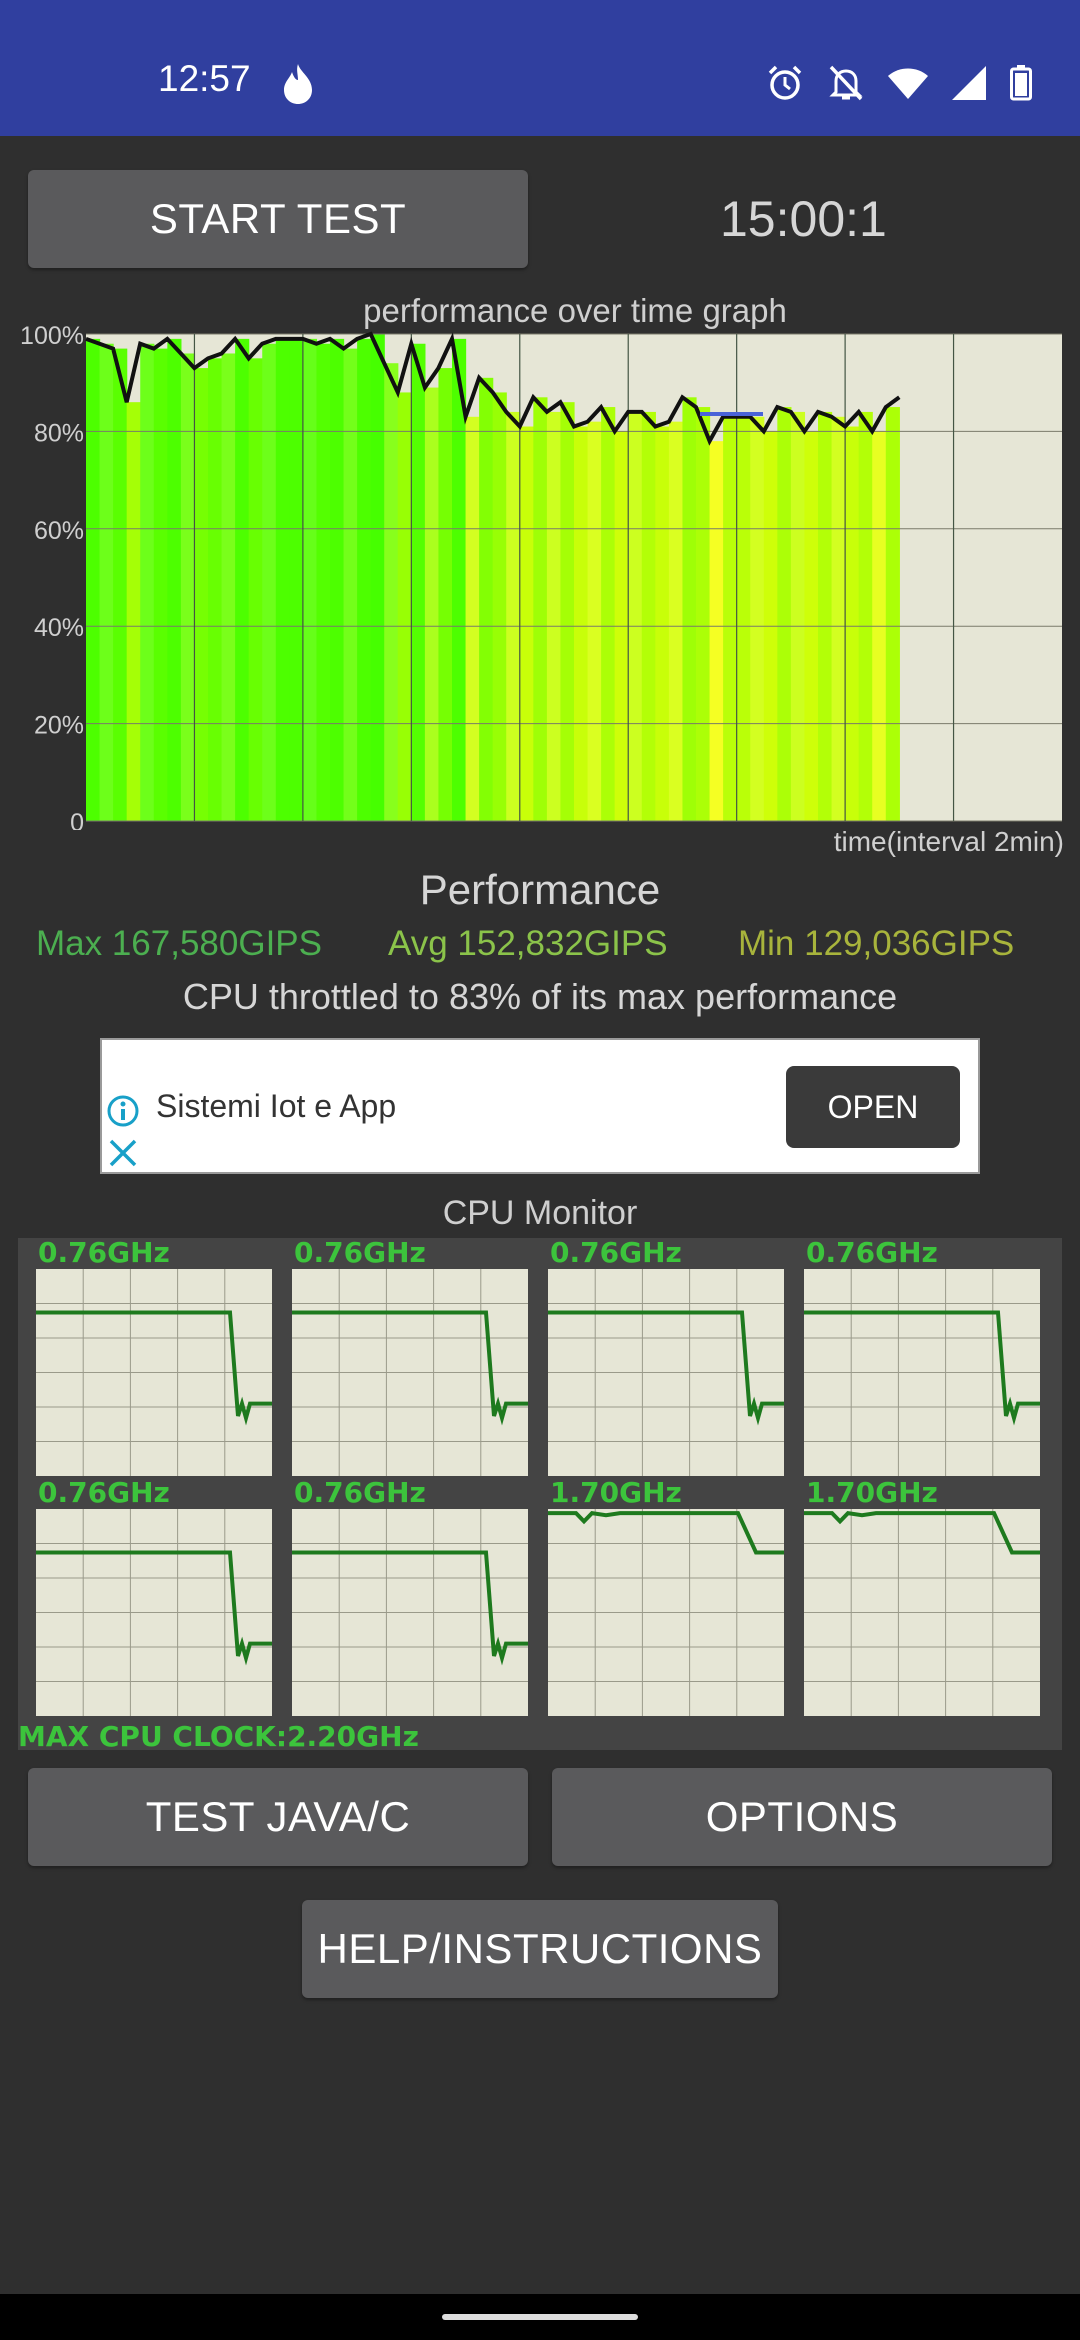  I want to click on home-gesture-handle, so click(540, 2317).